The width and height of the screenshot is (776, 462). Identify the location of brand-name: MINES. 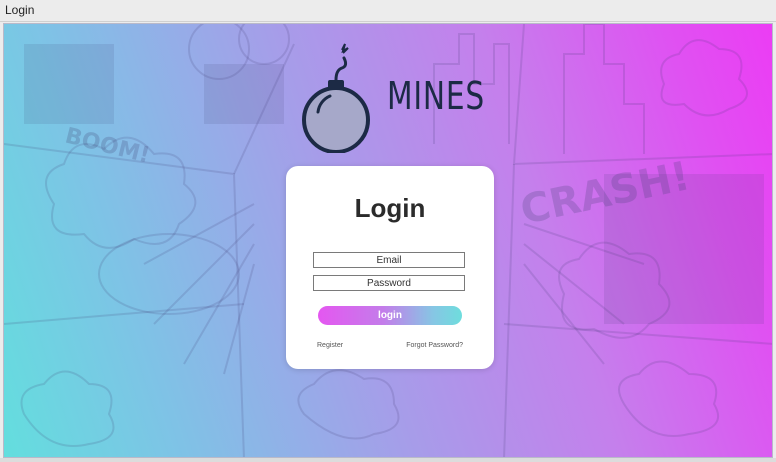
(436, 96).